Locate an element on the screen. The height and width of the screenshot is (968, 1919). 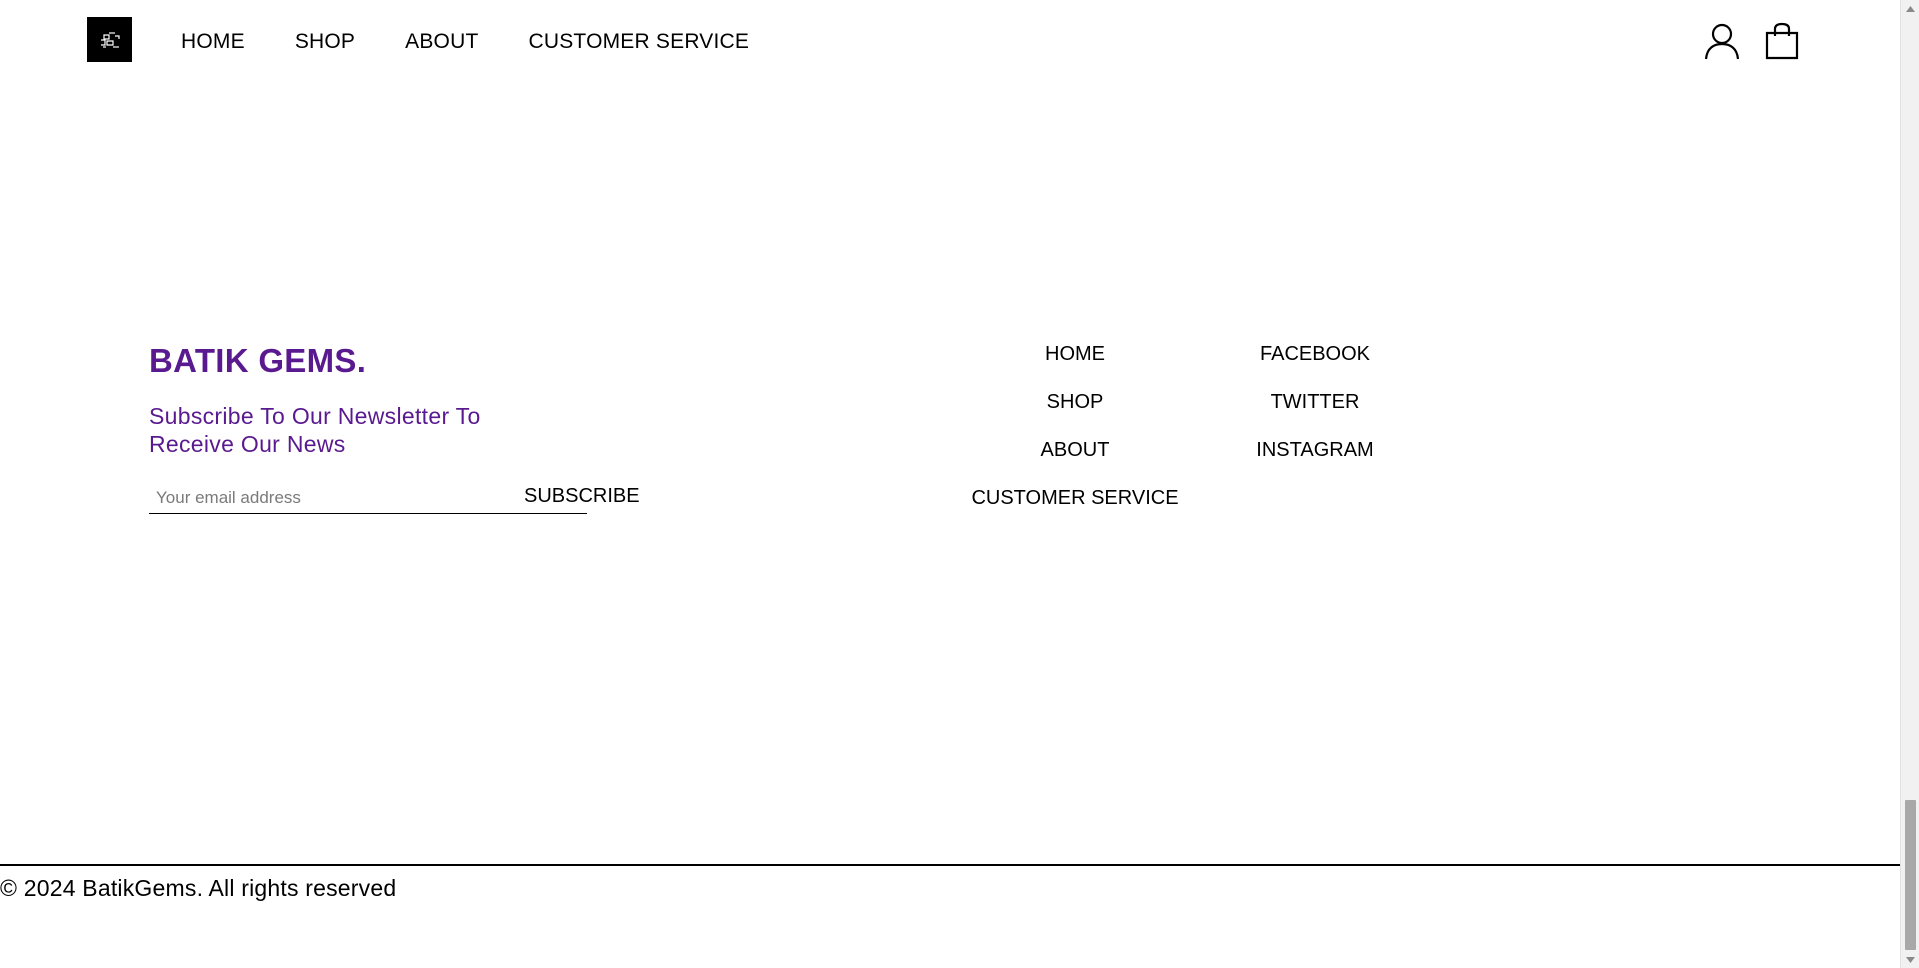
email-field-wrapper is located at coordinates (368, 499).